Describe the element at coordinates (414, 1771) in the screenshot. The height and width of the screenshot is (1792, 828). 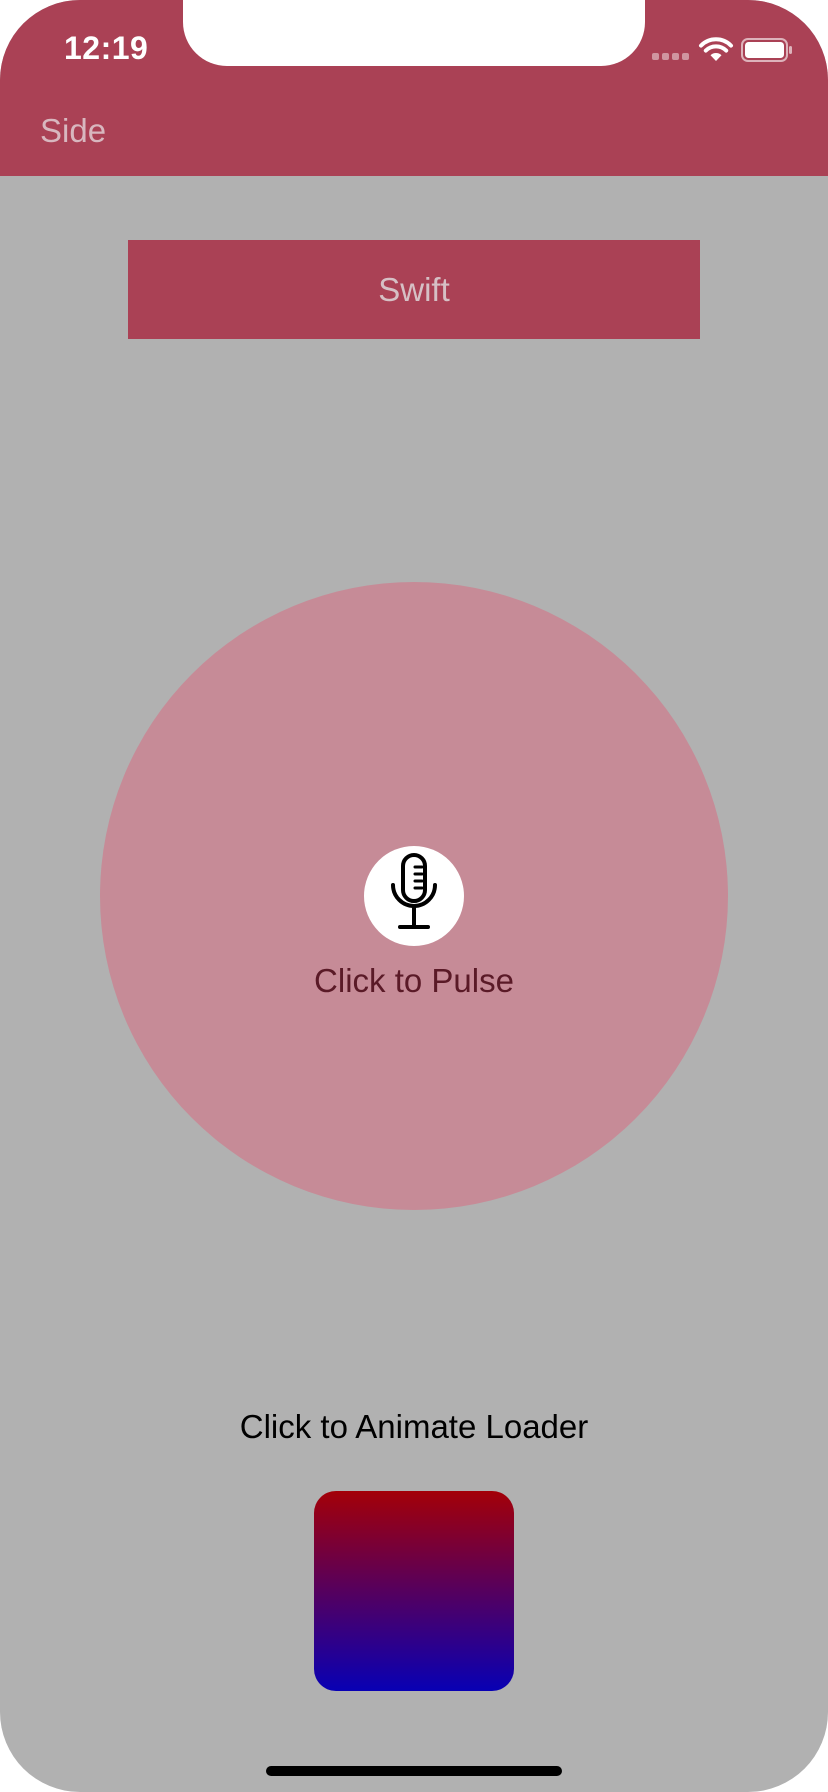
I see `home-indicator` at that location.